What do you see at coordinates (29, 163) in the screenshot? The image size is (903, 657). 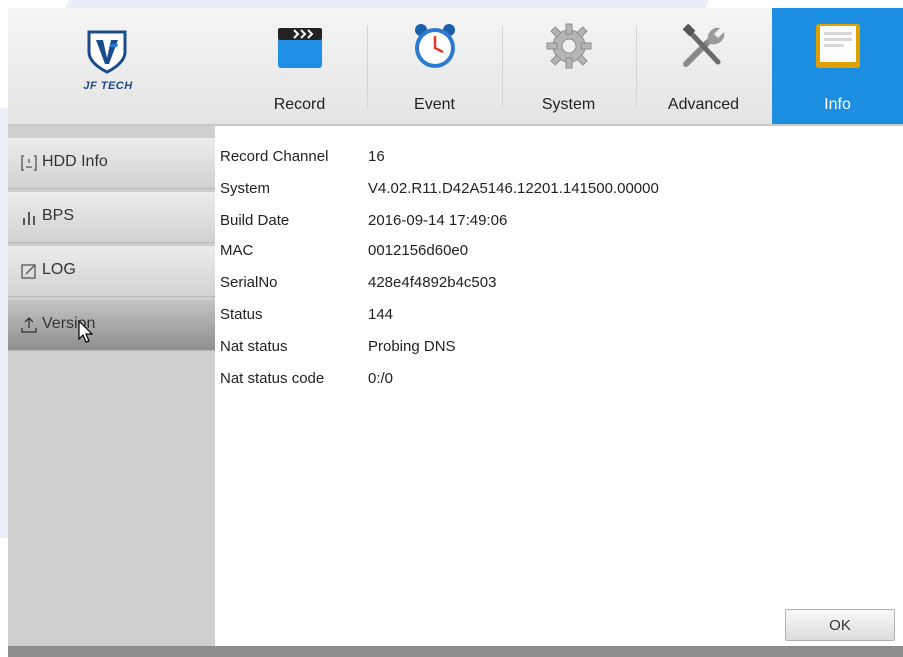 I see `hdd-icon` at bounding box center [29, 163].